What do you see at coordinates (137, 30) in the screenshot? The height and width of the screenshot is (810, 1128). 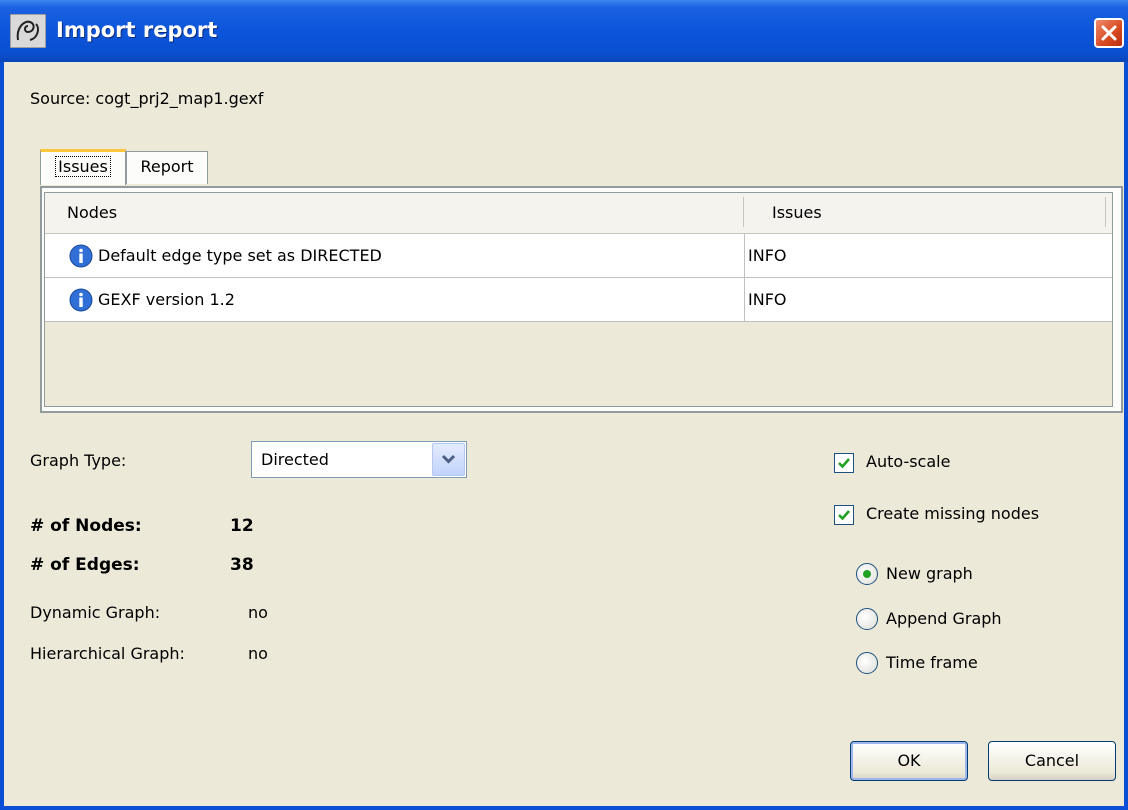 I see `window-title: Import report` at bounding box center [137, 30].